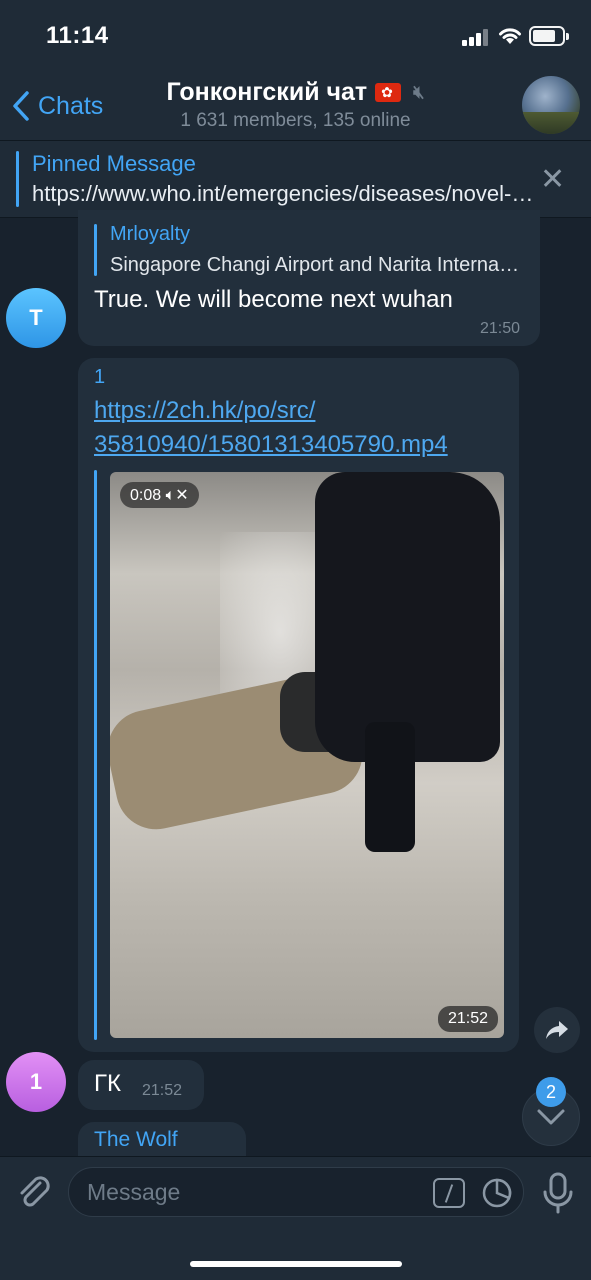 Image resolution: width=591 pixels, height=1280 pixels. What do you see at coordinates (510, 36) in the screenshot?
I see `wifi-icon` at bounding box center [510, 36].